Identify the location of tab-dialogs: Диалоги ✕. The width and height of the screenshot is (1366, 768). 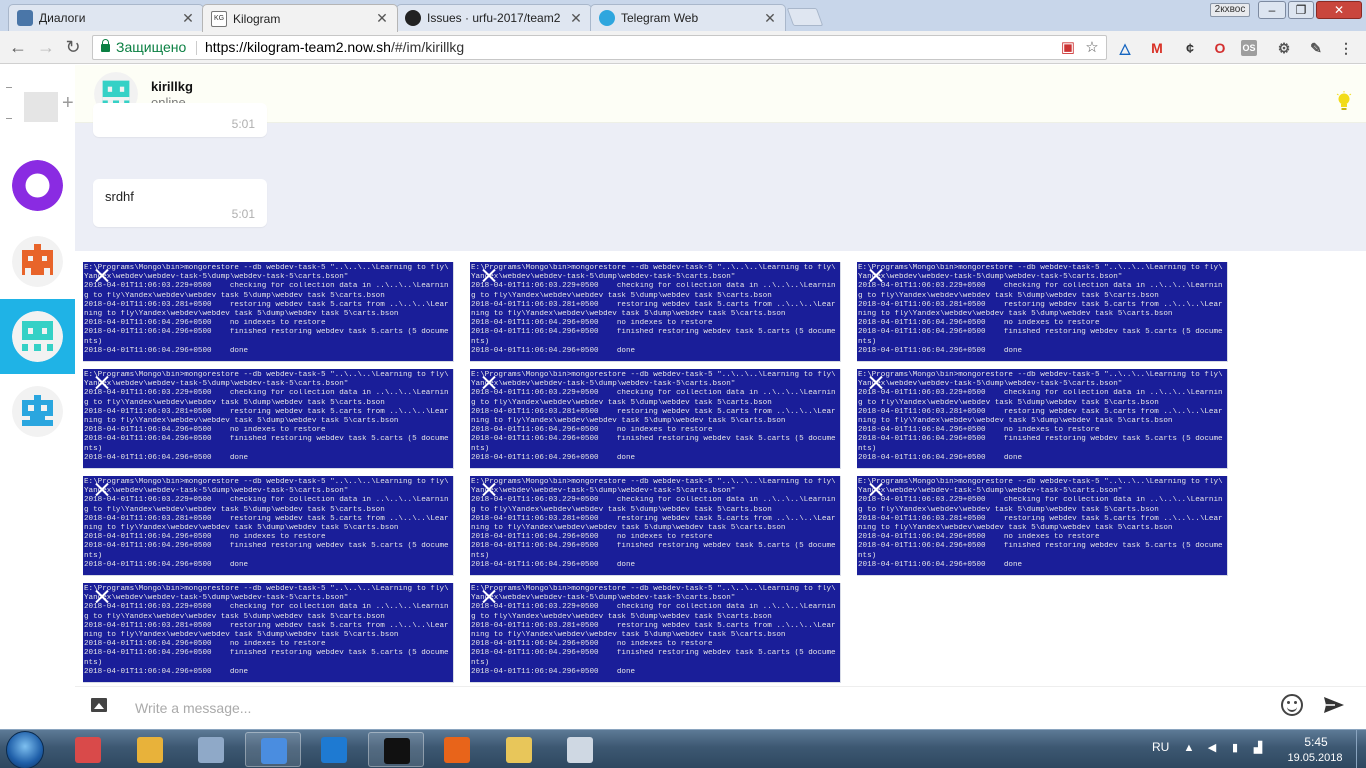
(106, 17).